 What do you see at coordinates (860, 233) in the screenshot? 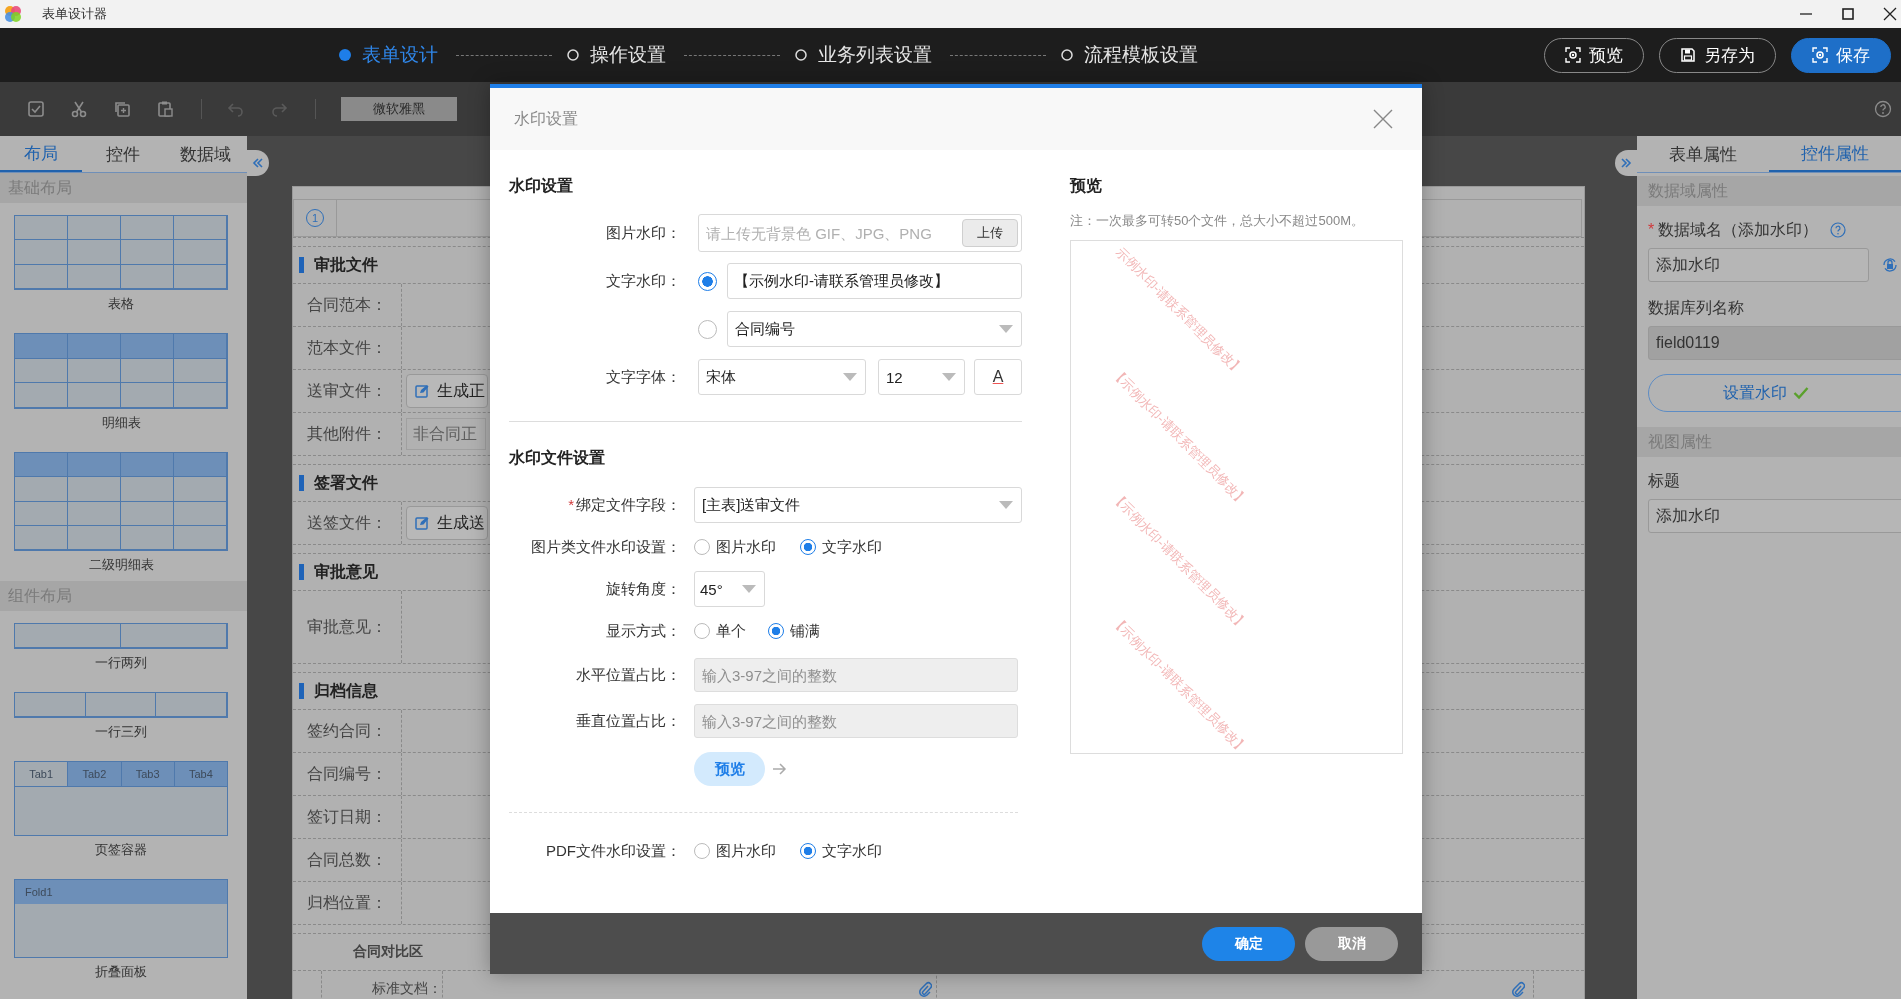
I see `upload-field: 请上传无背景色 GIF、JPG、PNG 上传` at bounding box center [860, 233].